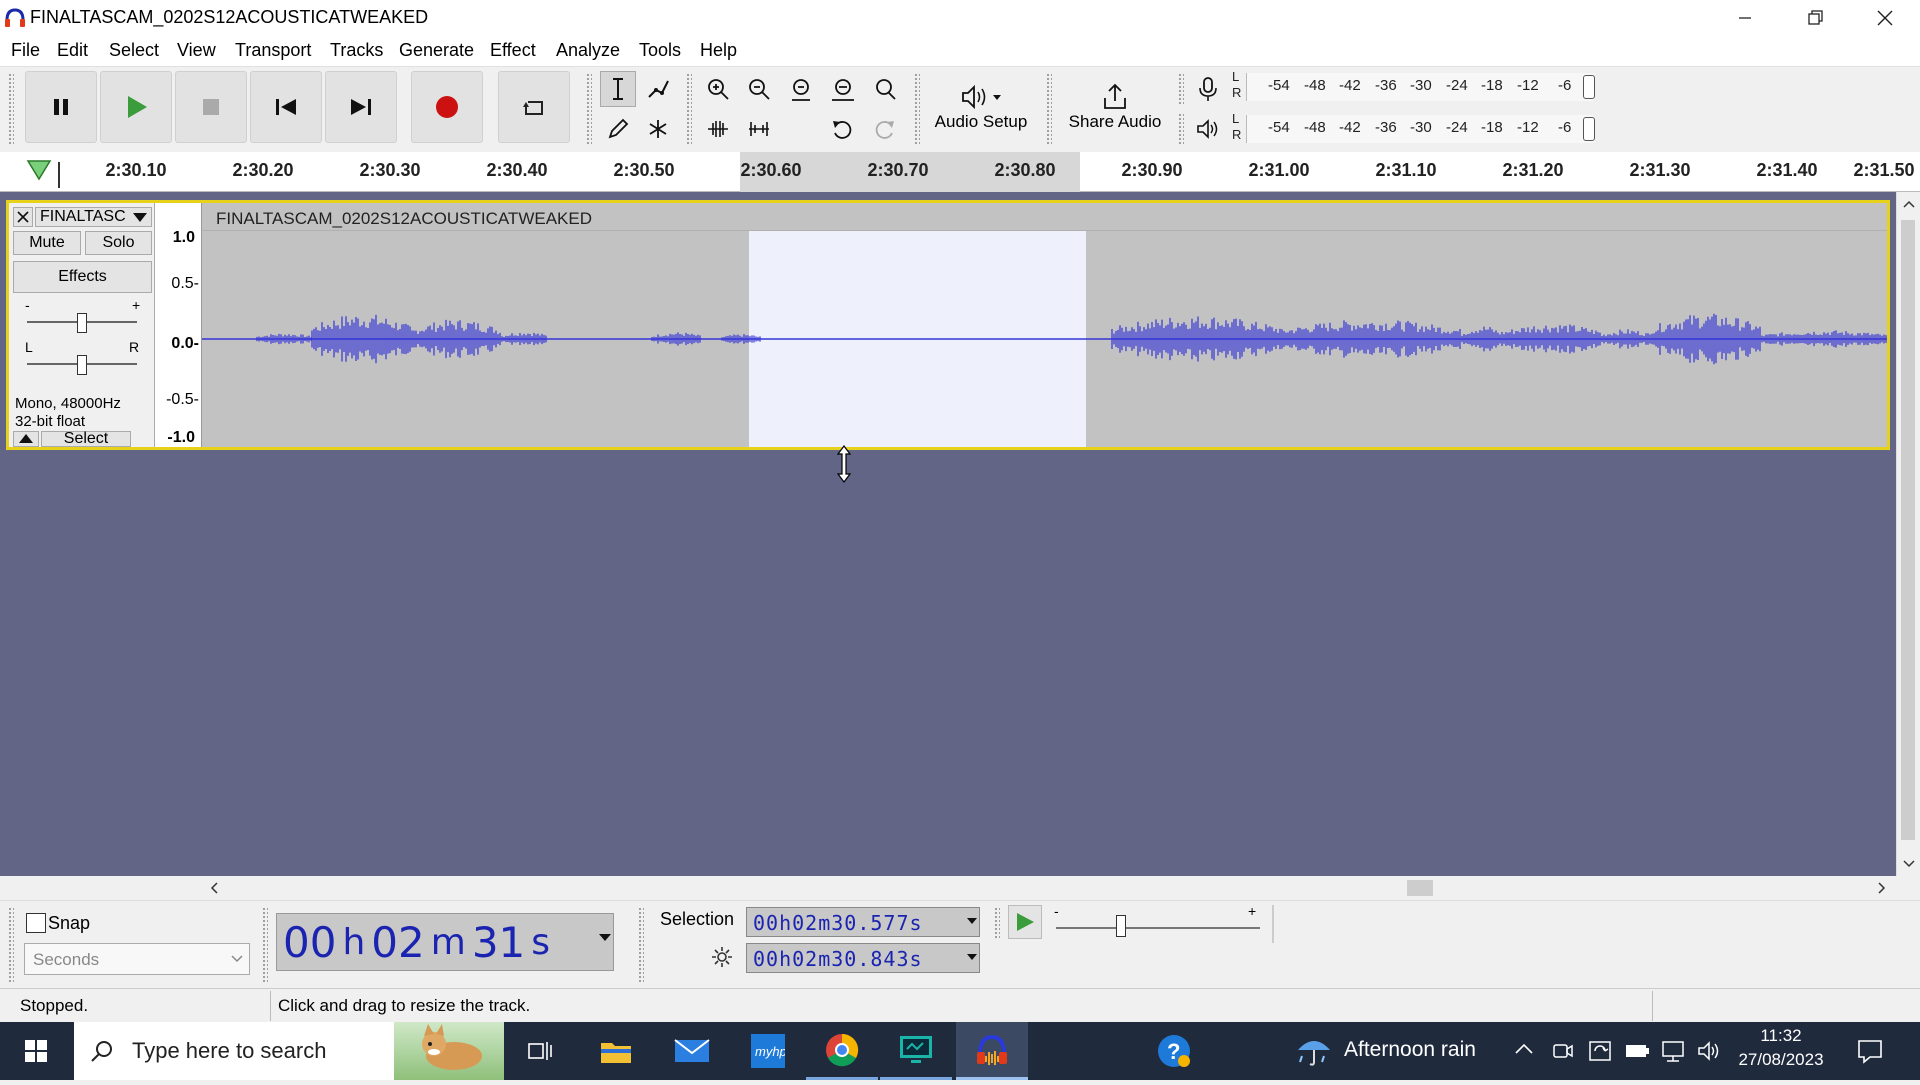  I want to click on zoom-toggle-button, so click(884, 89).